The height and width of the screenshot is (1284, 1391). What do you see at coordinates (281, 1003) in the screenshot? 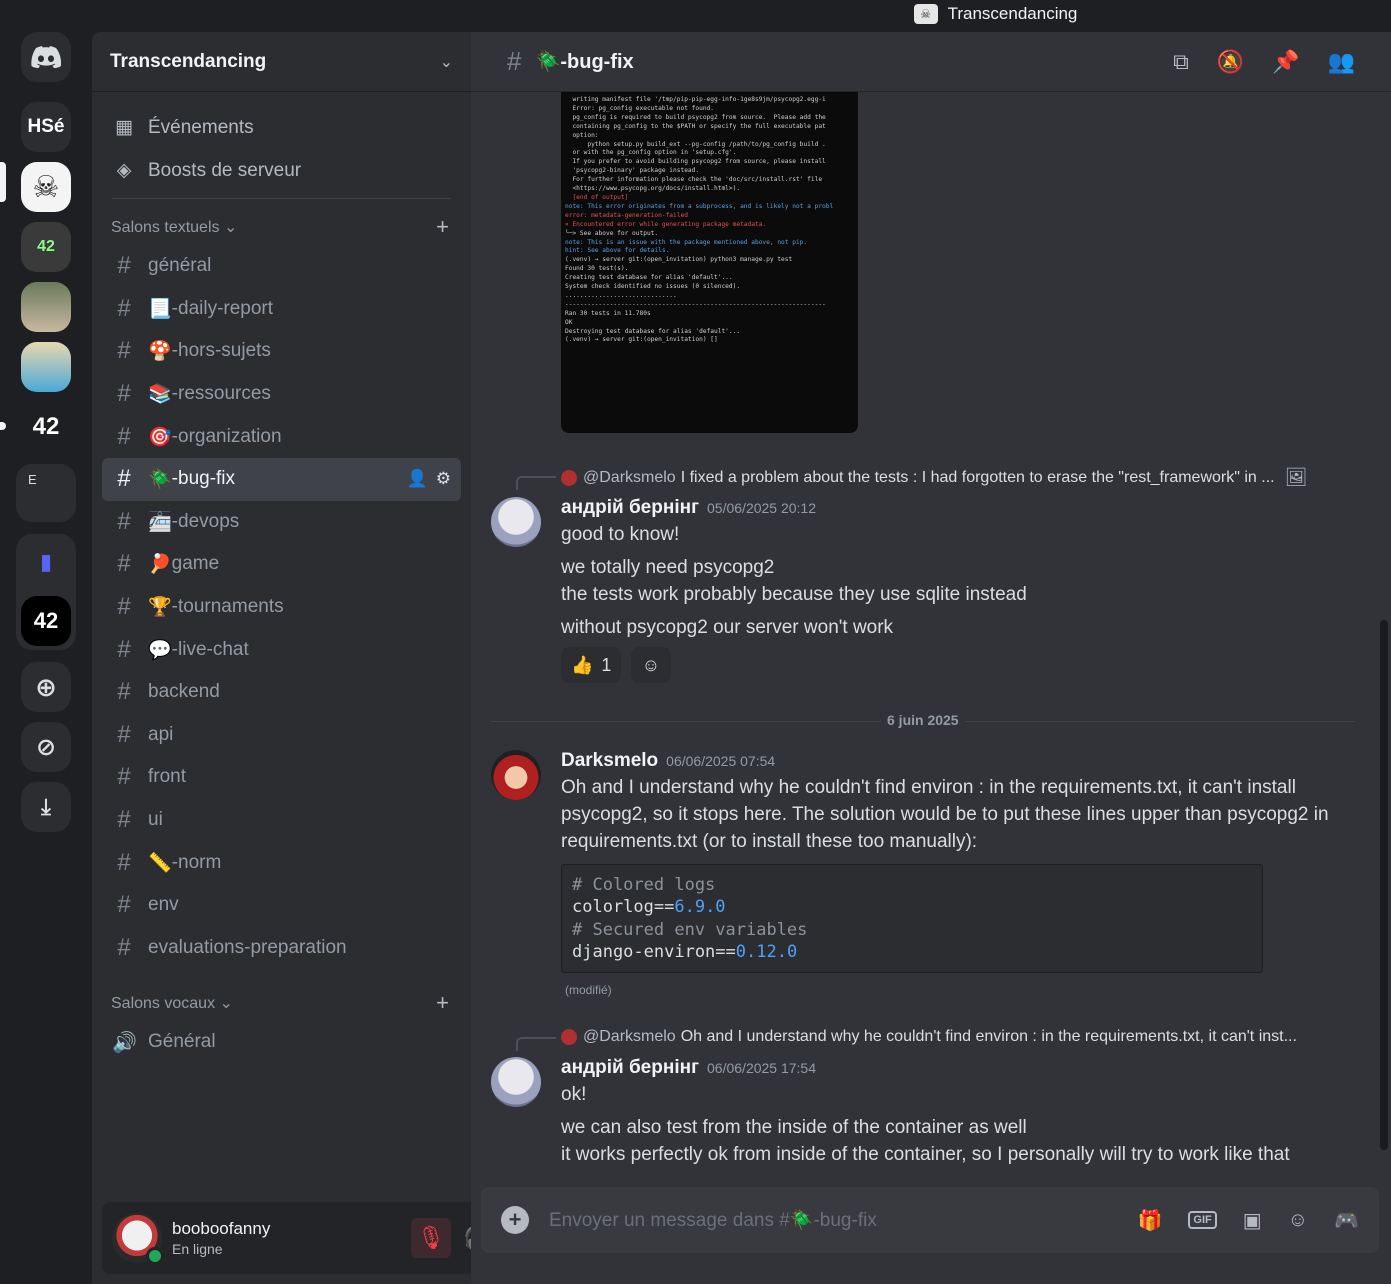
I see `category-voice-channels: Salons vocaux ⌄ +` at bounding box center [281, 1003].